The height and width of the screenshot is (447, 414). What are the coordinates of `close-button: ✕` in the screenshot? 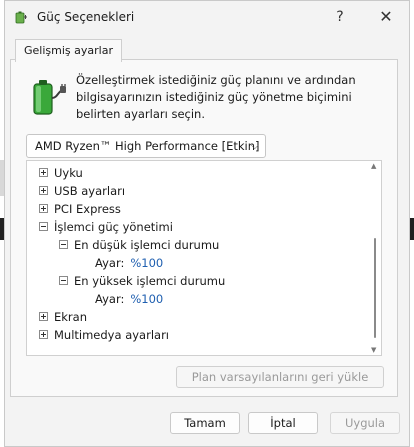 It's located at (386, 17).